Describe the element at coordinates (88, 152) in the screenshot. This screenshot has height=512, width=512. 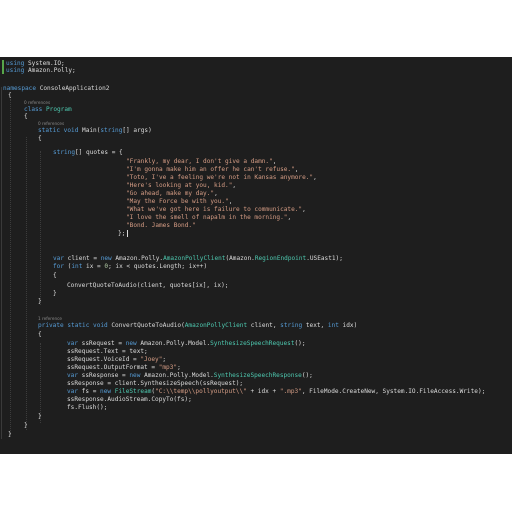
I see `code-line-quotes-declaration: string[] quotes = {` at that location.